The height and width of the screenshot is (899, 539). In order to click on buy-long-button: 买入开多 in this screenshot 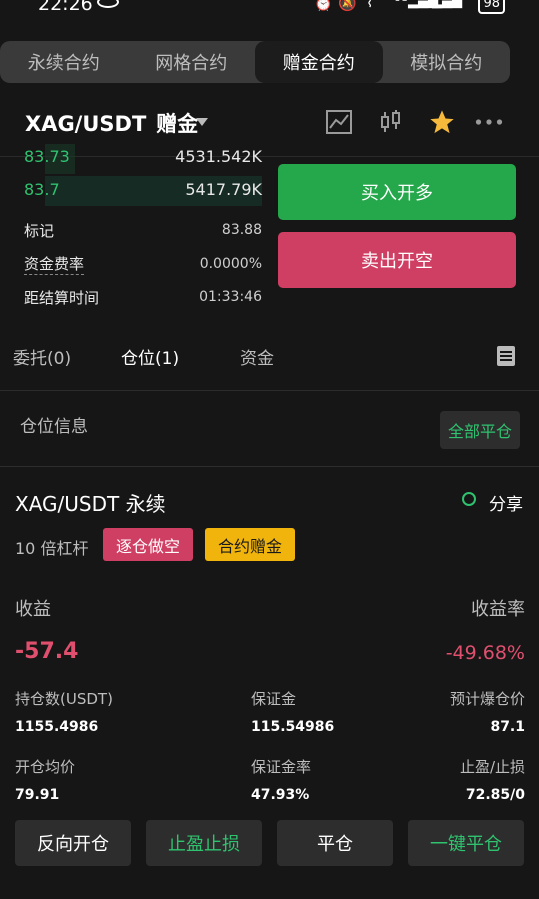, I will do `click(397, 192)`.